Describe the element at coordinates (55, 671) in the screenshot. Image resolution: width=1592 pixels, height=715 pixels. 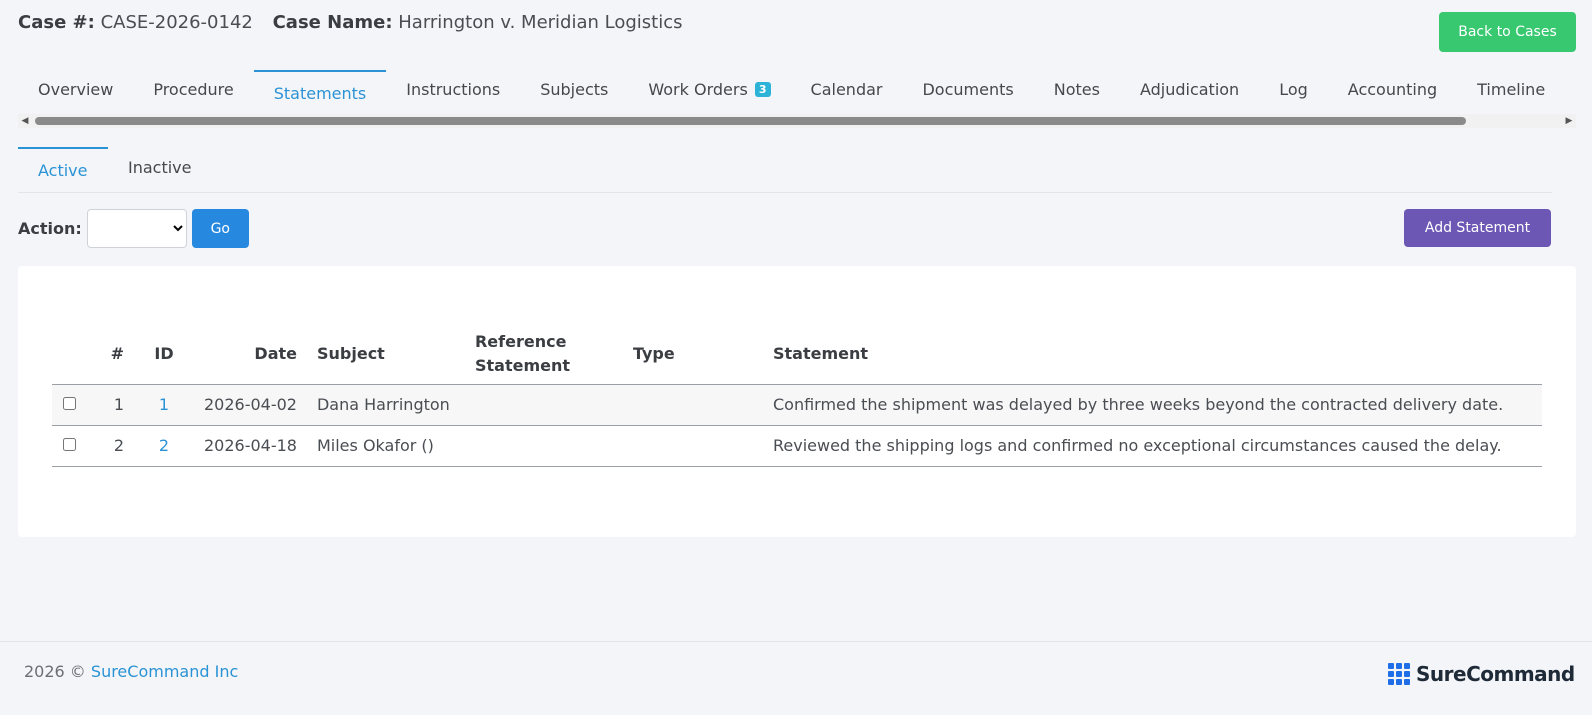
I see `copyright-year: 2026 ©` at that location.